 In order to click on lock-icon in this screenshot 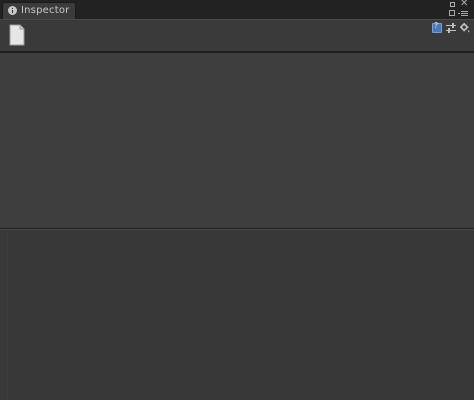, I will do `click(452, 13)`.